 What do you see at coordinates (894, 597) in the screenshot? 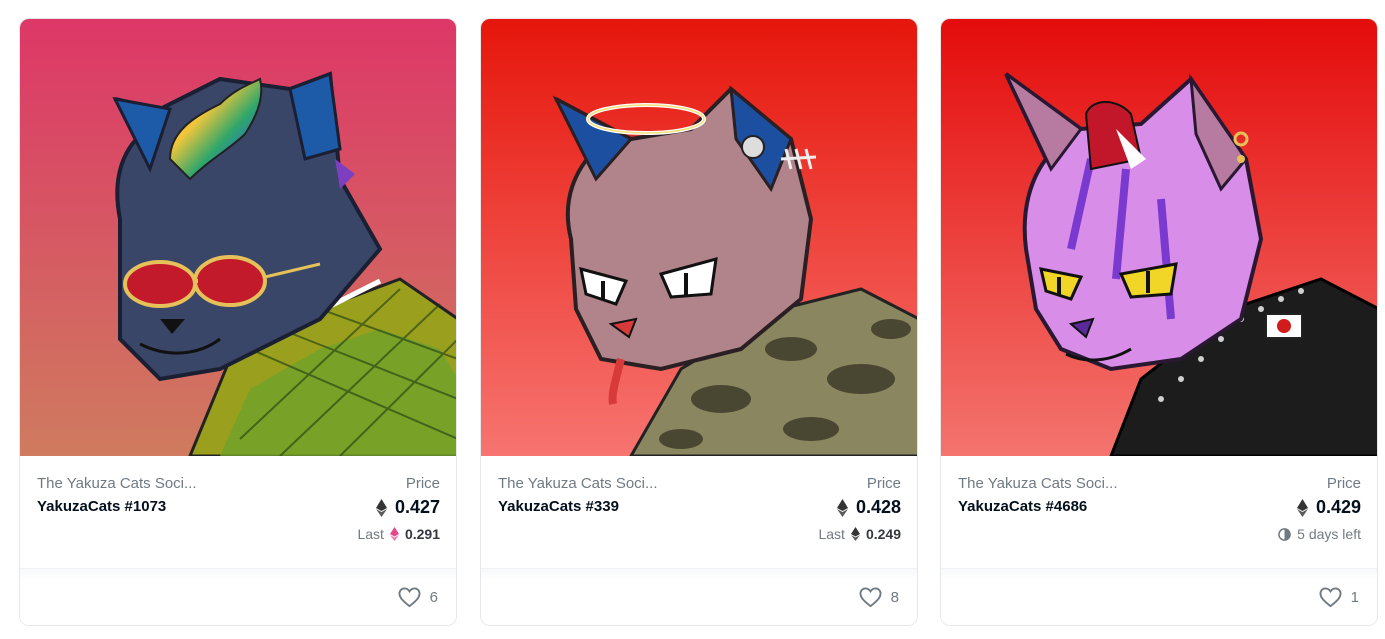
I see `likes-count: 8` at bounding box center [894, 597].